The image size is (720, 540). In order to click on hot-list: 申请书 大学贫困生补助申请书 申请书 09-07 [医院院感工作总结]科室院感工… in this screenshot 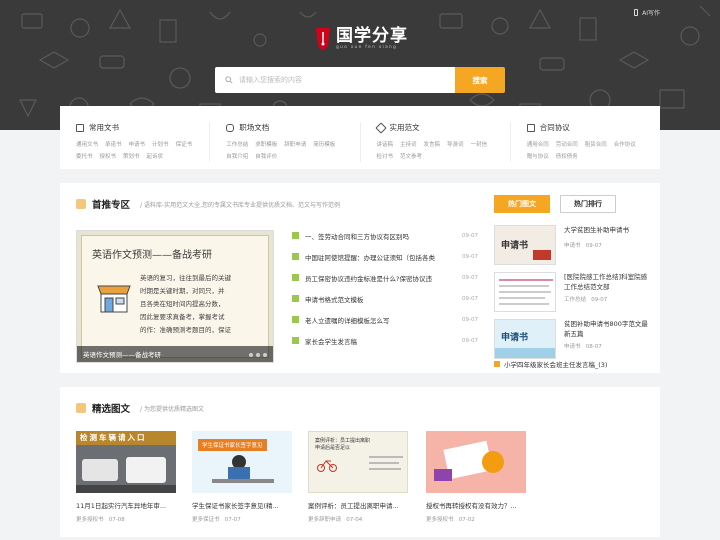, I will do `click(574, 295)`.